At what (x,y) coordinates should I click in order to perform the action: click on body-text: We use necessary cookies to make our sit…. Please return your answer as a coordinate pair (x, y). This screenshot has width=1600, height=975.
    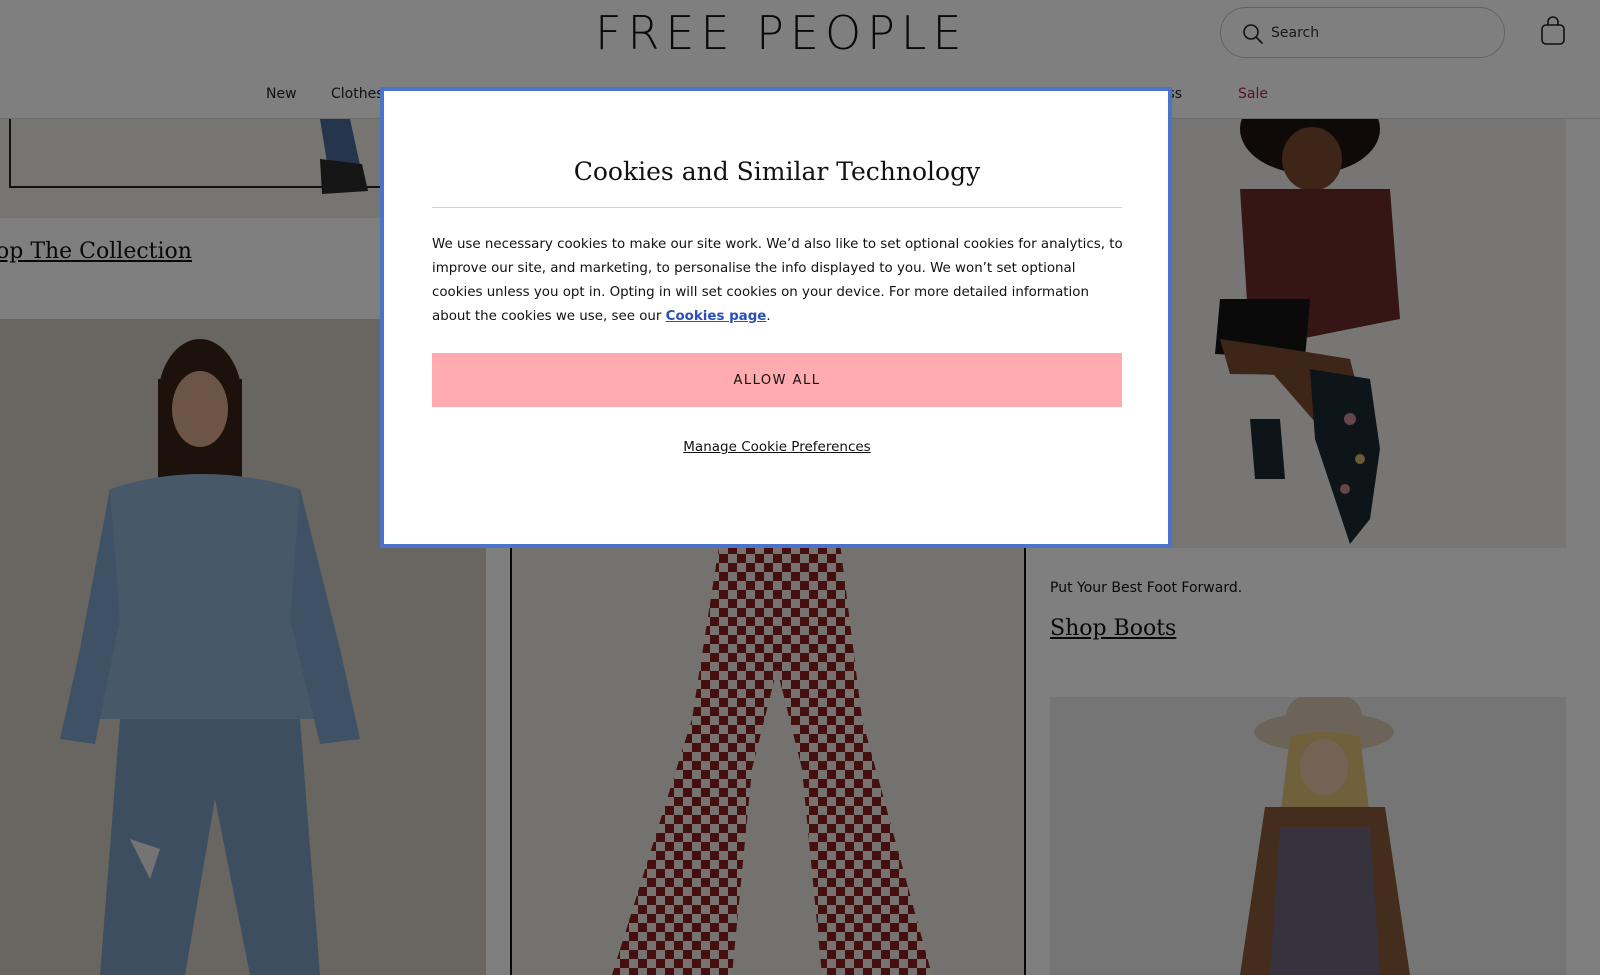
    Looking at the image, I should click on (777, 280).